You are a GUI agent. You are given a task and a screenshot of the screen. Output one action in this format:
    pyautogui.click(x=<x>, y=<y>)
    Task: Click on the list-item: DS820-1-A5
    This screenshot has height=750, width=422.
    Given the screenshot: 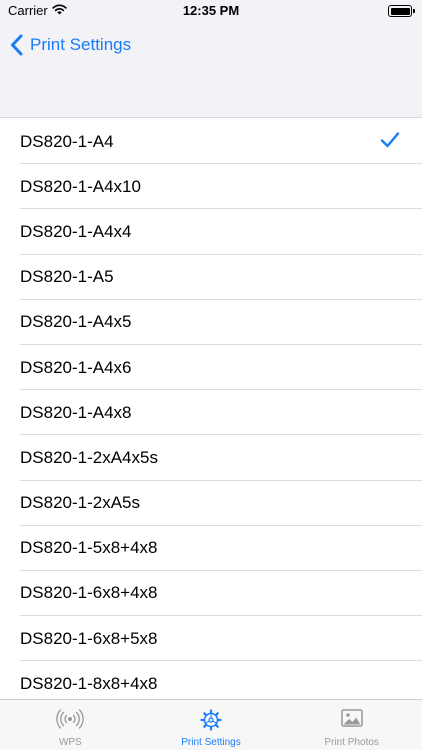 What is the action you would take?
    pyautogui.click(x=211, y=277)
    